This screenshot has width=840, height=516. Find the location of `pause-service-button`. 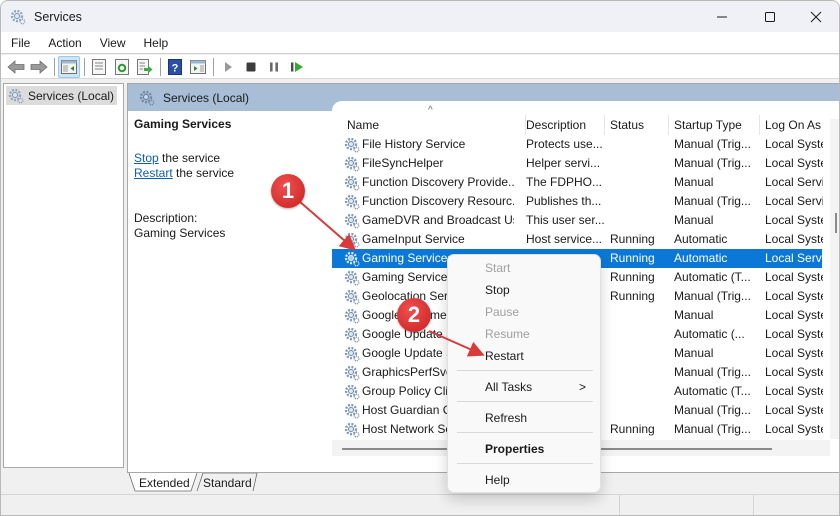

pause-service-button is located at coordinates (274, 67).